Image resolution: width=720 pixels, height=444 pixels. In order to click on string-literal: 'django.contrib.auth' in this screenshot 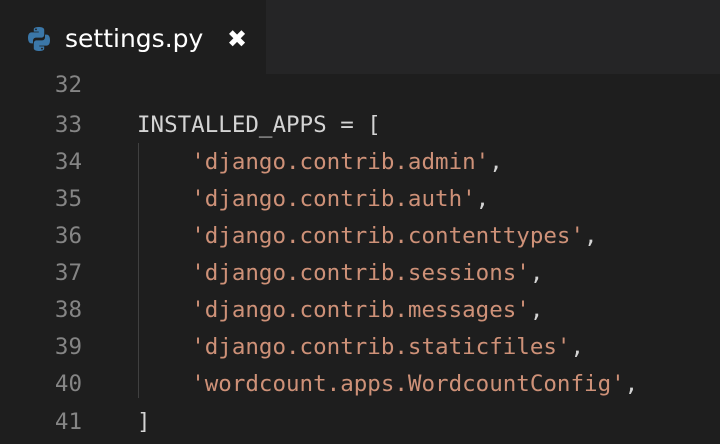, I will do `click(333, 199)`.